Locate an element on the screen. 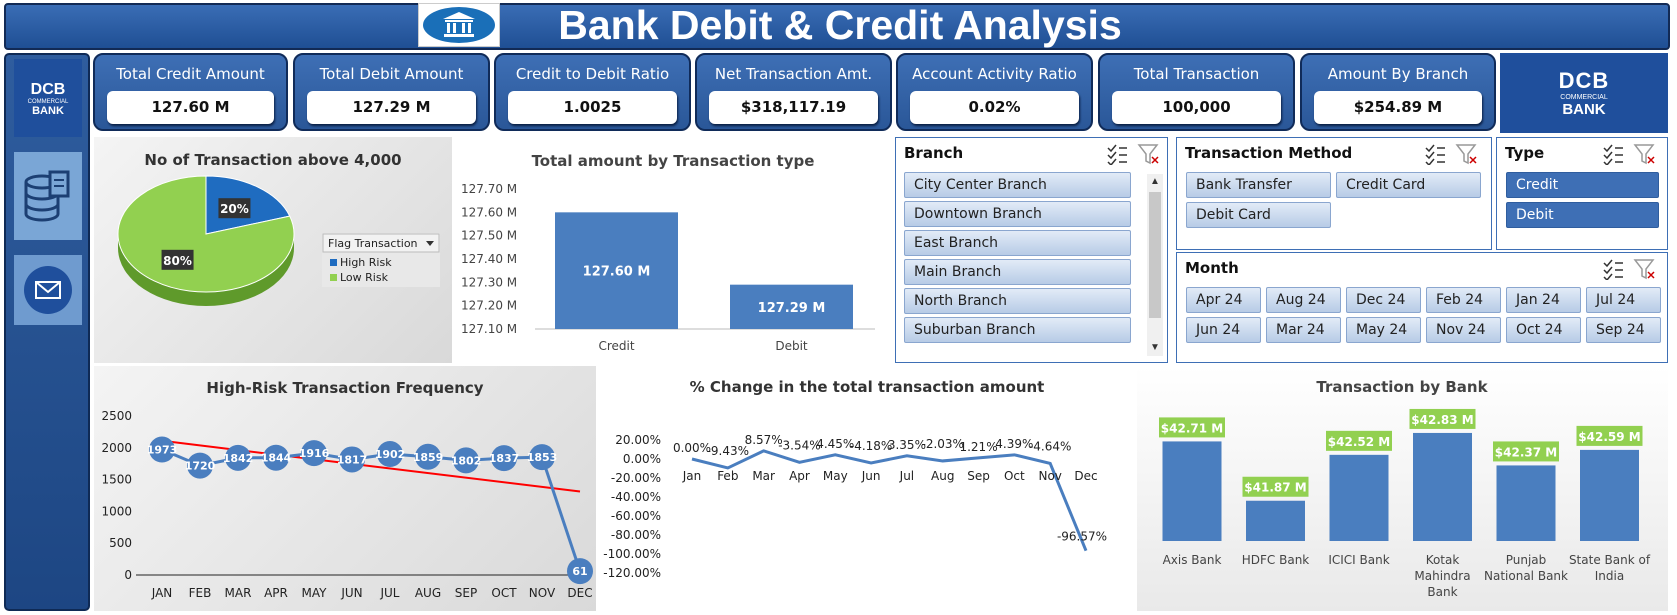 The image size is (1677, 615). slicer-item-branch: Suburban Branch is located at coordinates (1017, 330).